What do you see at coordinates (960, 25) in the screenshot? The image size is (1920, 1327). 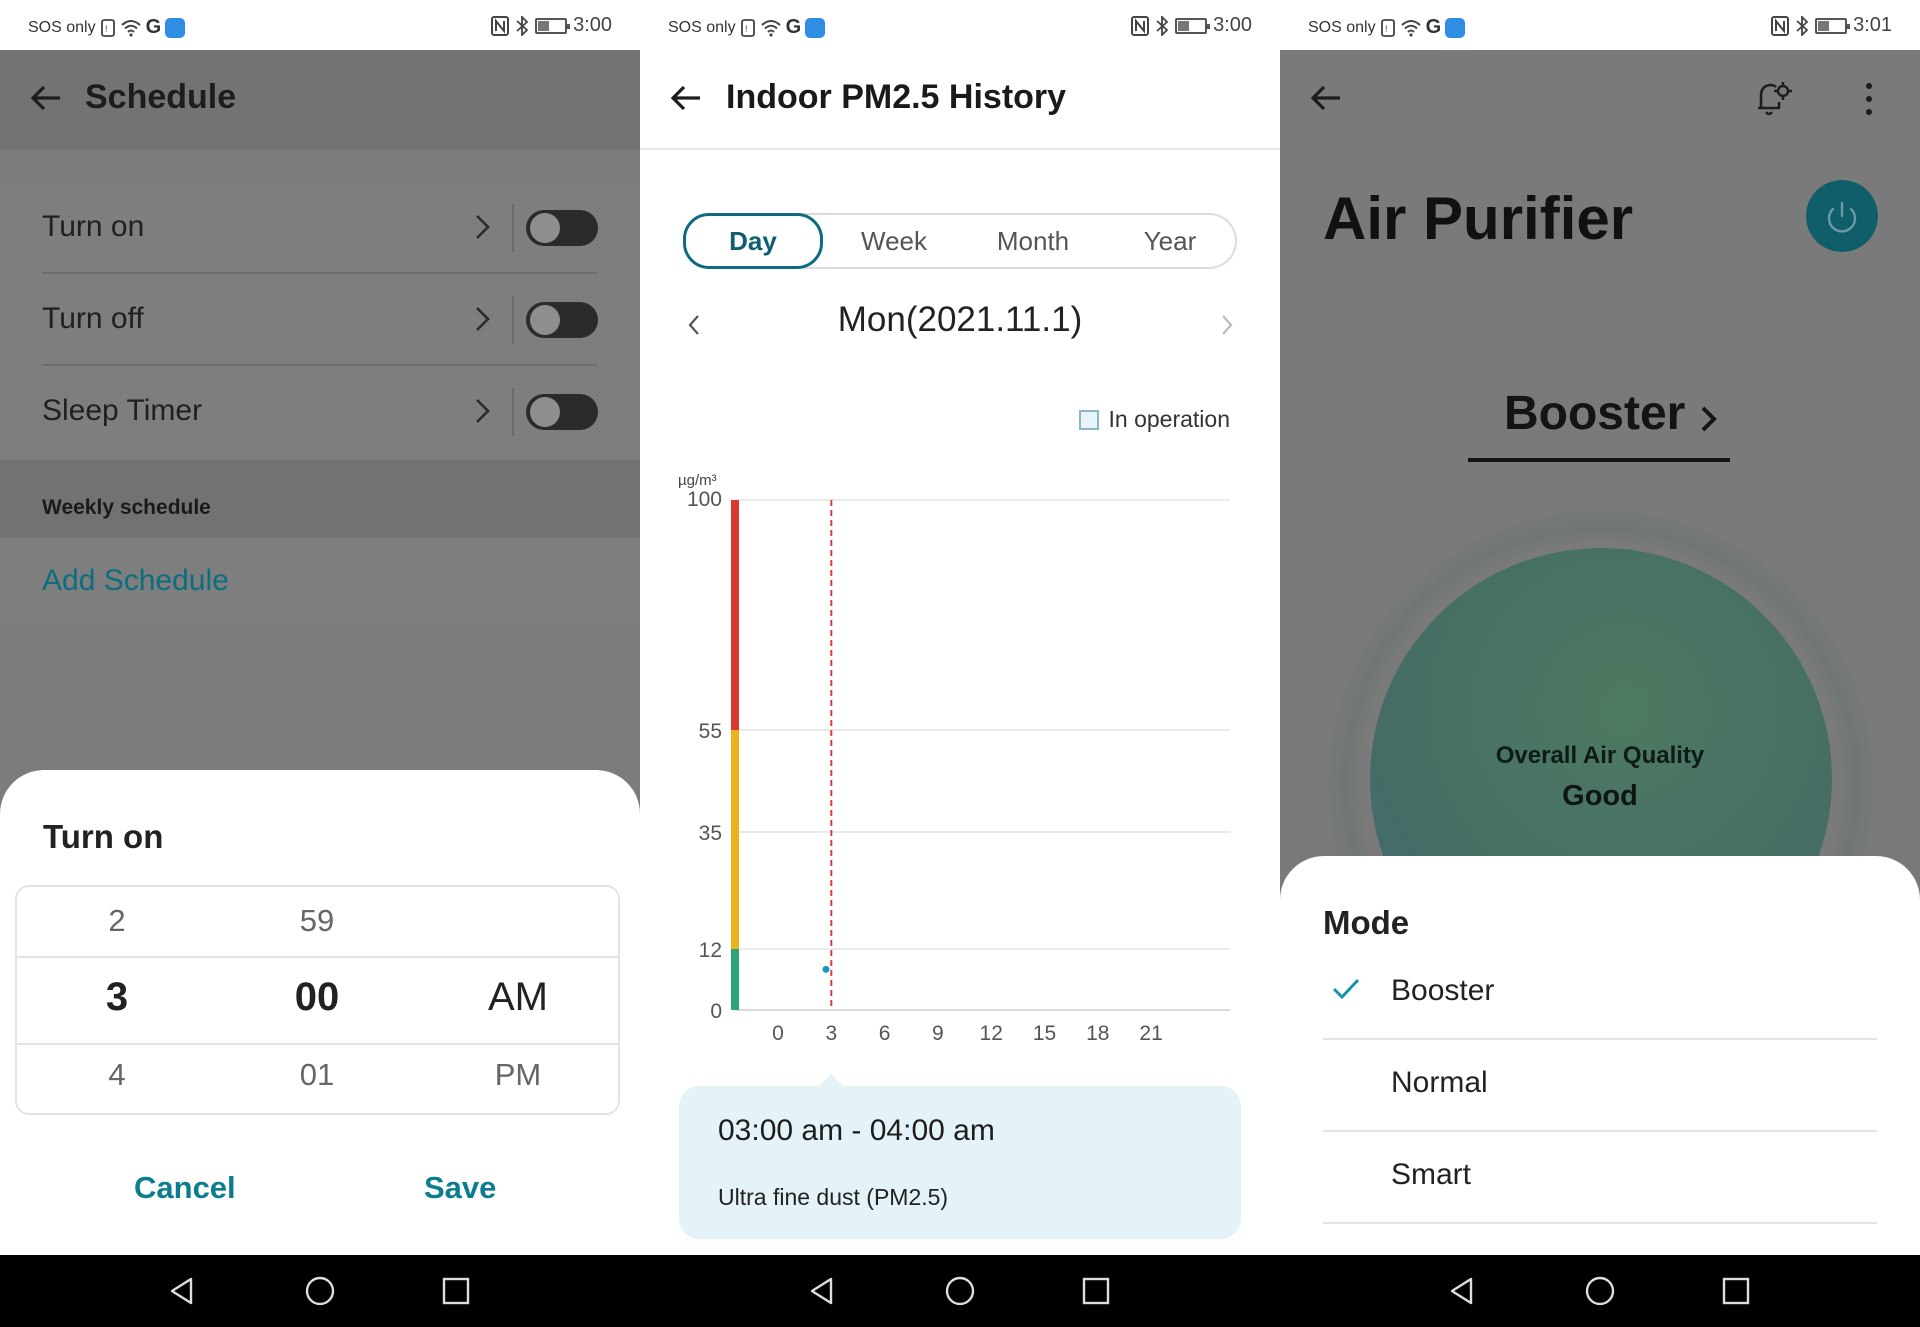 I see `status-bar: SOS only ! G 3:00` at bounding box center [960, 25].